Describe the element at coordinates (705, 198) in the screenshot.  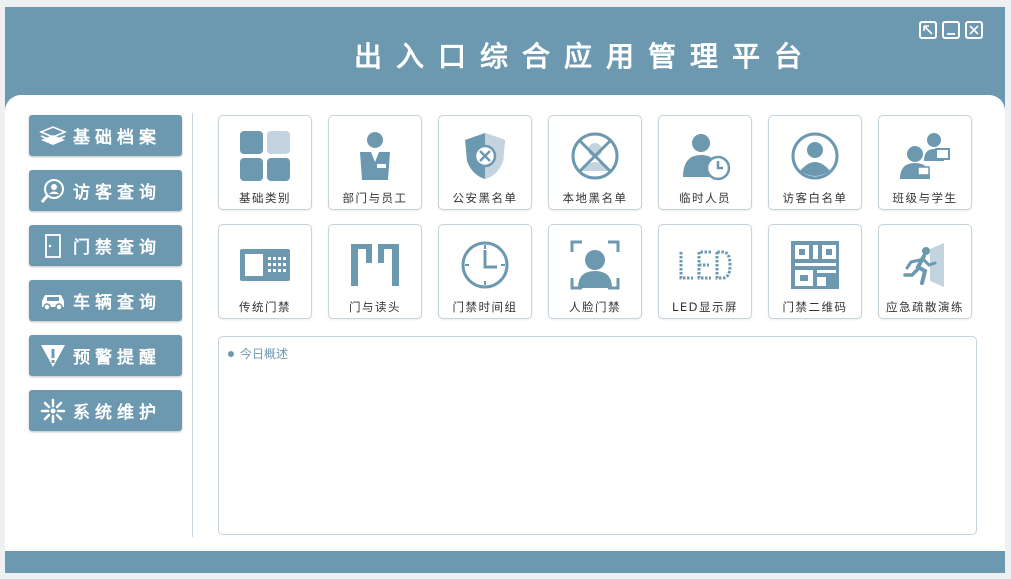
I see `tile-label: 临时人员` at that location.